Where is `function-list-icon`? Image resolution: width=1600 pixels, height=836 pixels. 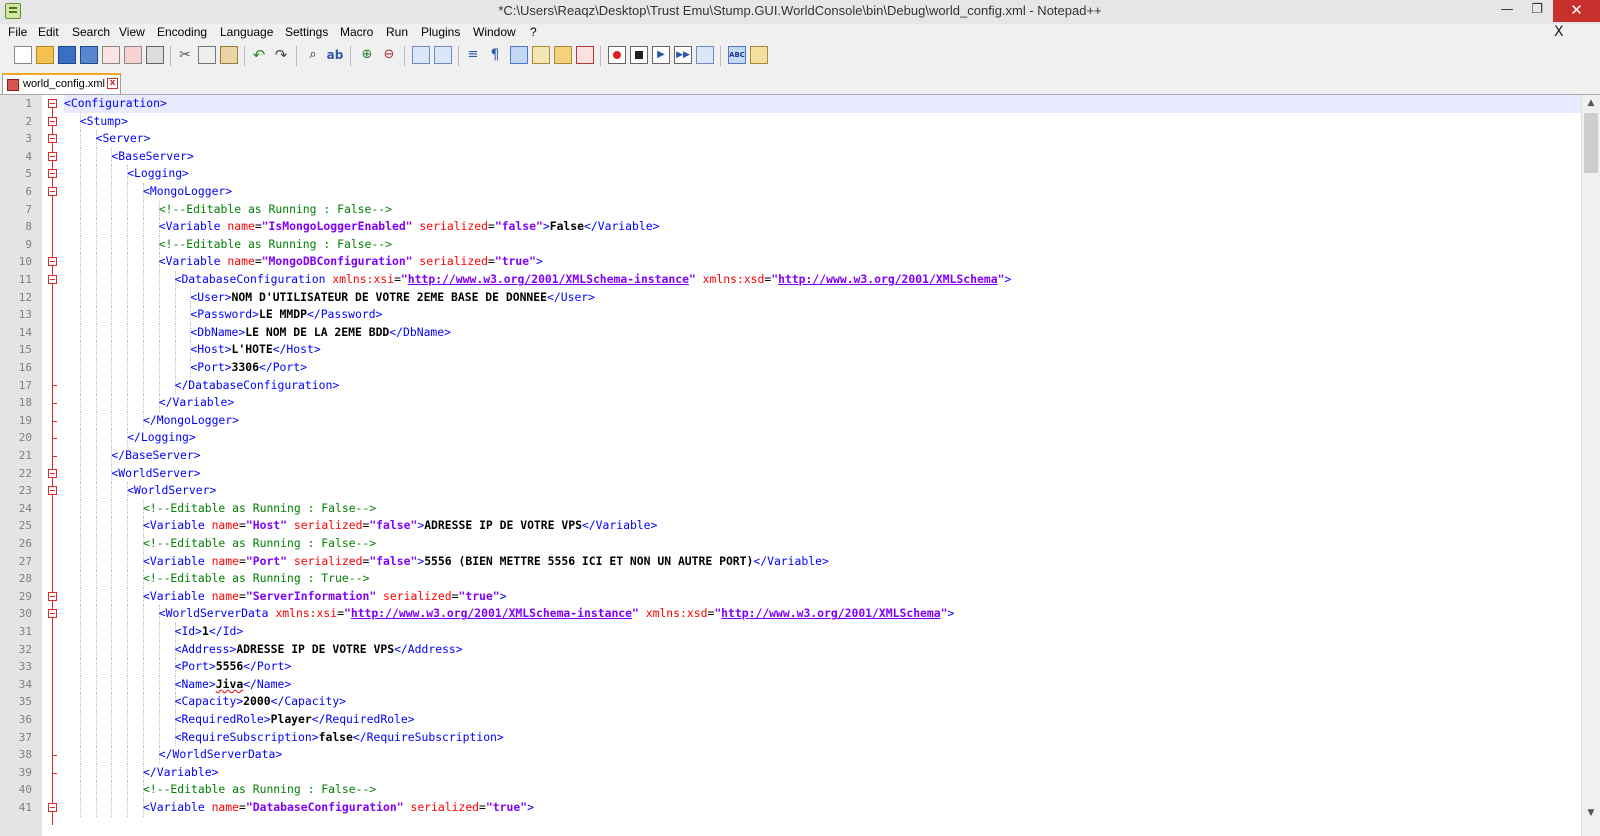 function-list-icon is located at coordinates (585, 55).